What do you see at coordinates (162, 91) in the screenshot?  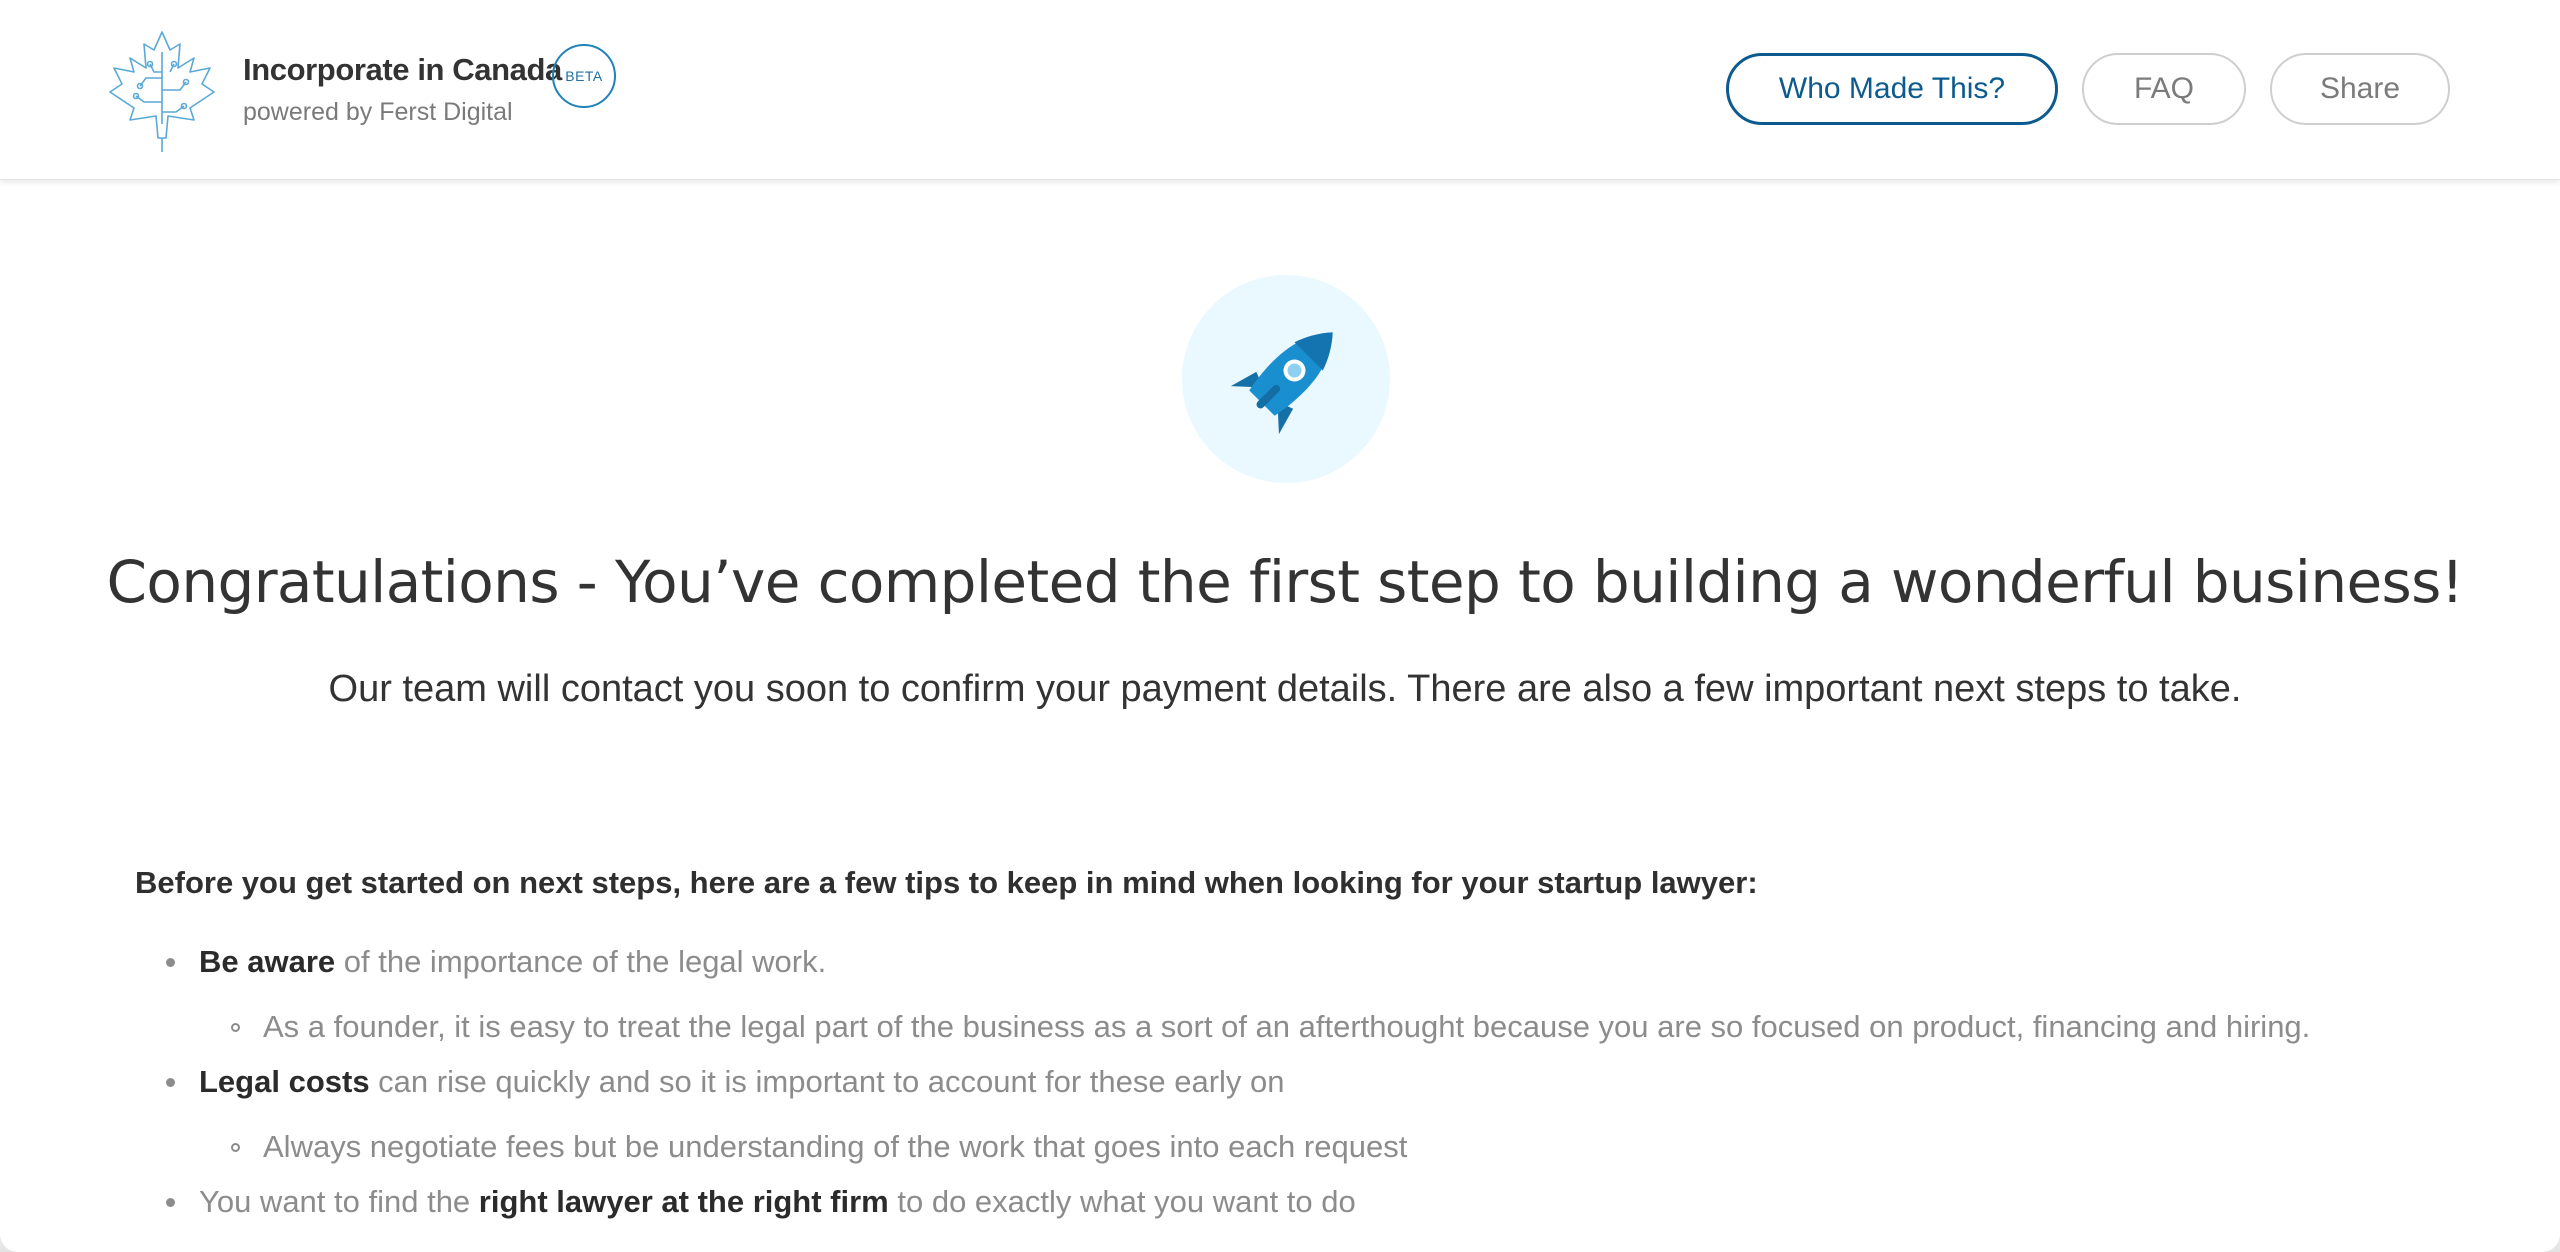 I see `maple-leaf-circuit-icon` at bounding box center [162, 91].